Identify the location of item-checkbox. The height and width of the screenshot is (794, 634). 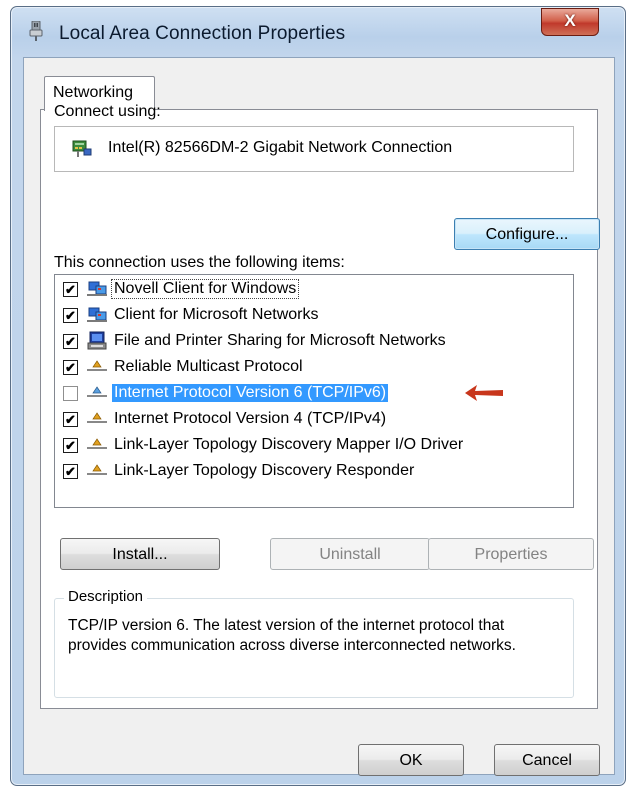
(70, 393).